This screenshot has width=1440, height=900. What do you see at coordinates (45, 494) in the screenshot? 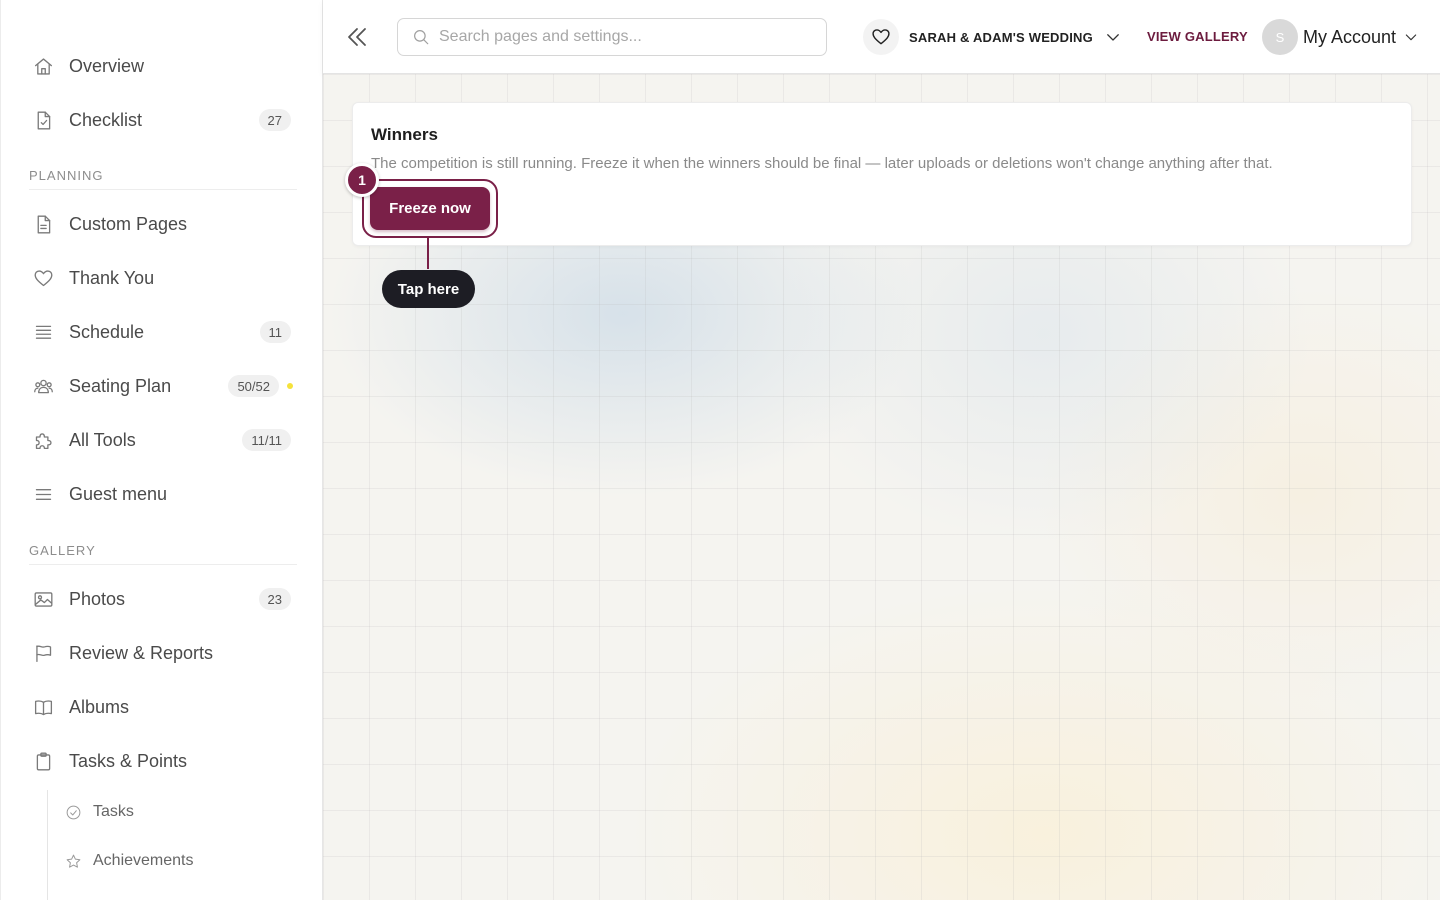
I see `menu-icon` at bounding box center [45, 494].